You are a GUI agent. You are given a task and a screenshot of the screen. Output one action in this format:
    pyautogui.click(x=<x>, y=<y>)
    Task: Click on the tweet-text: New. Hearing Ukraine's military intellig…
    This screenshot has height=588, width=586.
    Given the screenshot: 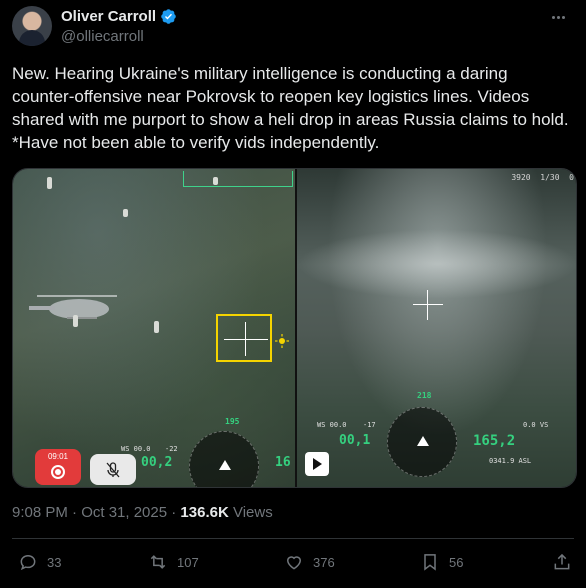 What is the action you would take?
    pyautogui.click(x=290, y=108)
    